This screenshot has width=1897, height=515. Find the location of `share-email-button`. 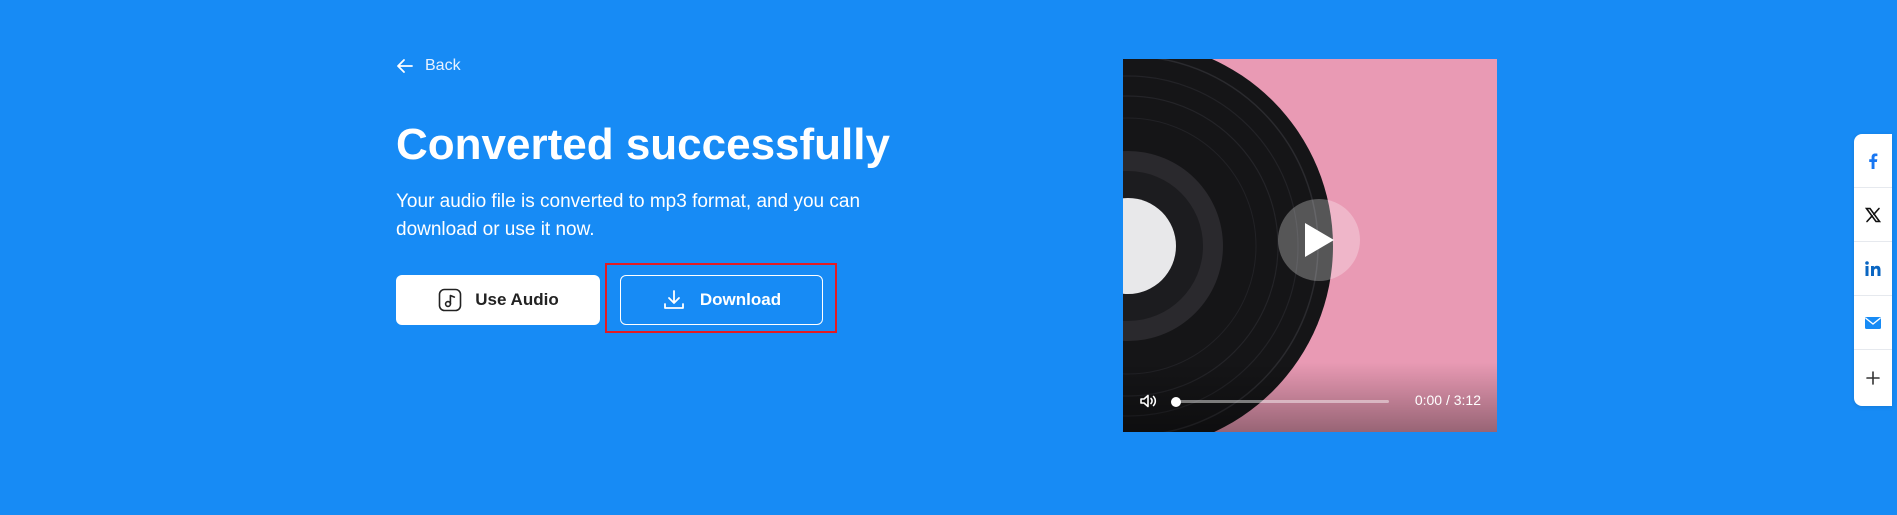

share-email-button is located at coordinates (1873, 323).